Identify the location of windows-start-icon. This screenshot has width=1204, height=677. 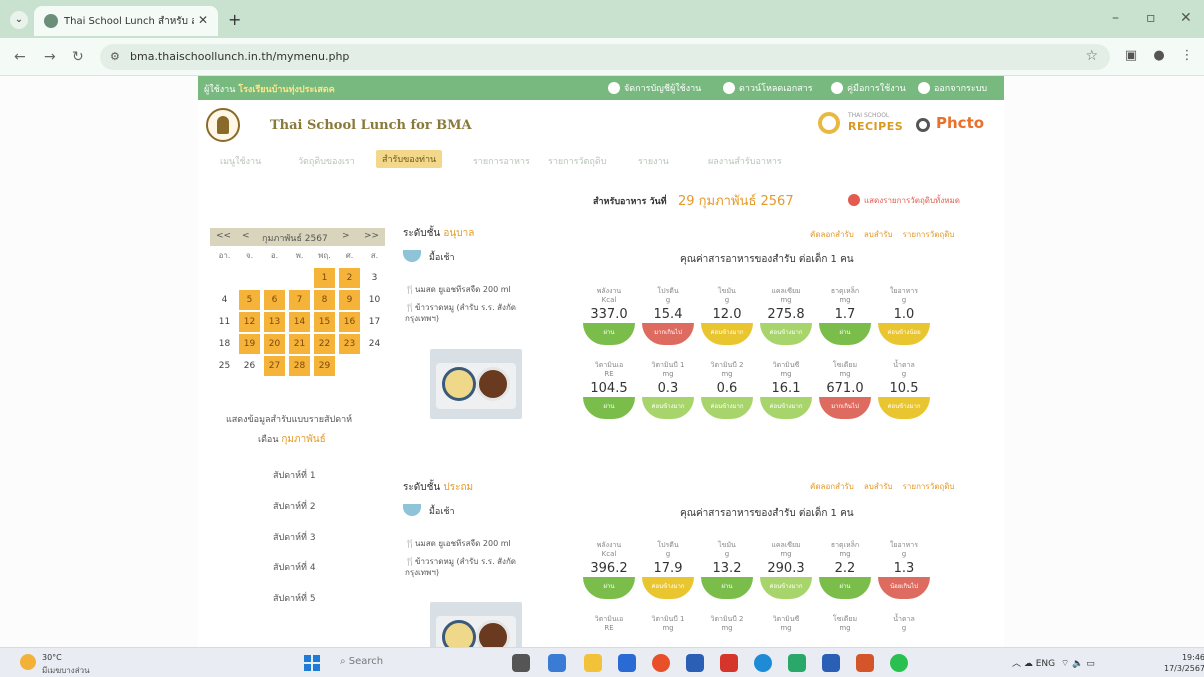
(312, 663).